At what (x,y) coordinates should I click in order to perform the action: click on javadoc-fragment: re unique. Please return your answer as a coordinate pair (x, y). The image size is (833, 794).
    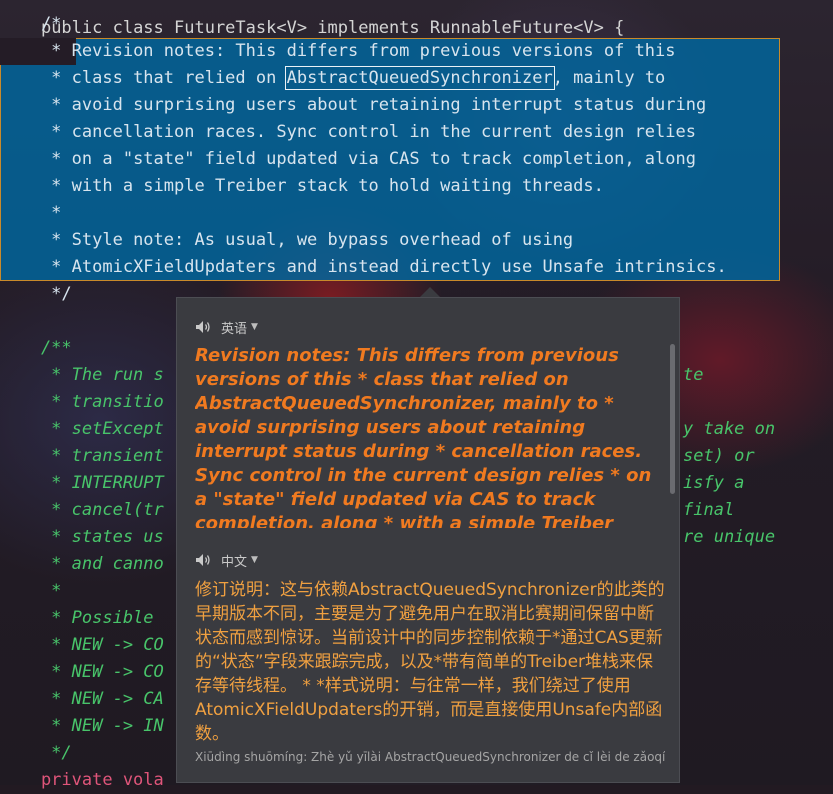
    Looking at the image, I should click on (729, 537).